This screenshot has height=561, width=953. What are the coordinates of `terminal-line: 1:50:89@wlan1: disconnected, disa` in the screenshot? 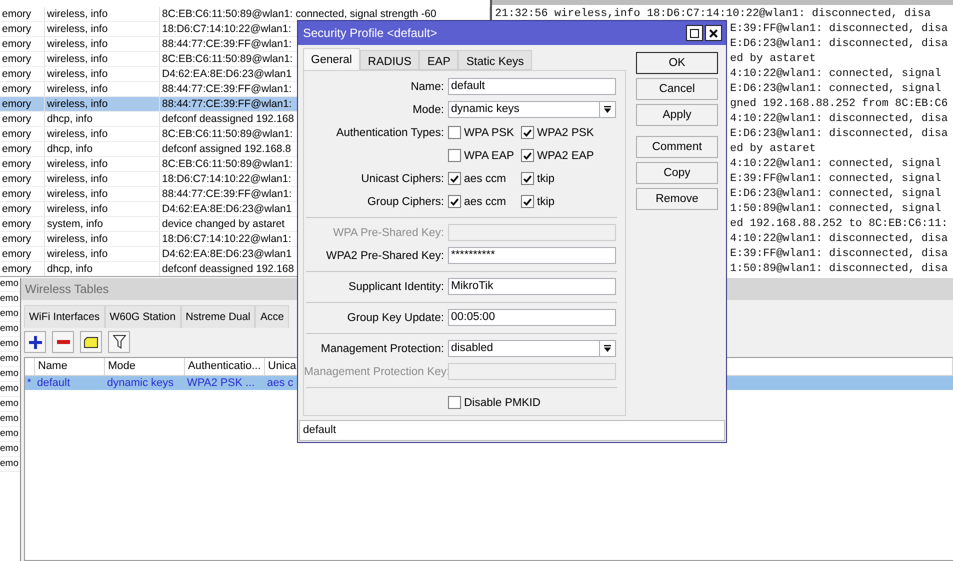 It's located at (839, 269).